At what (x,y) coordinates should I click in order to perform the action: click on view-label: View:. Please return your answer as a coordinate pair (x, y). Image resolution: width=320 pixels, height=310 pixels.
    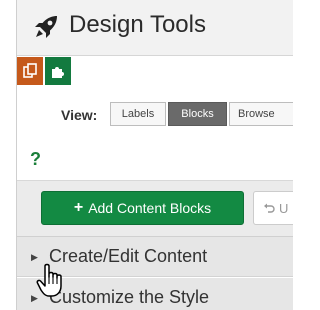
    Looking at the image, I should click on (79, 115).